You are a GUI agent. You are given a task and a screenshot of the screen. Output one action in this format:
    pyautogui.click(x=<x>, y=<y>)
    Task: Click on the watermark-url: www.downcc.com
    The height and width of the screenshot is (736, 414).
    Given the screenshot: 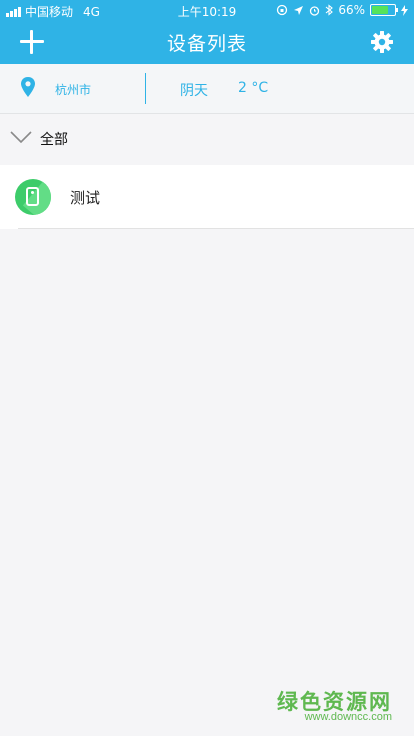 What is the action you would take?
    pyautogui.click(x=348, y=717)
    